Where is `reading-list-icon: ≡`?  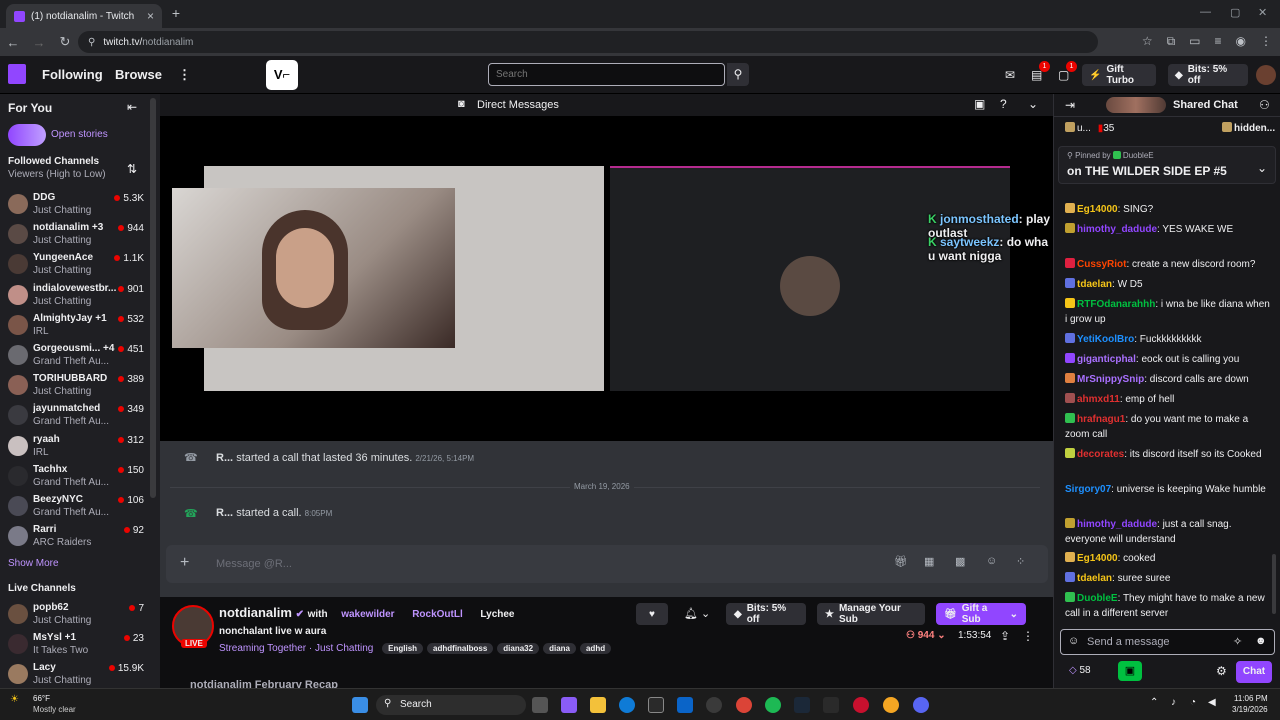
reading-list-icon: ≡ is located at coordinates (1218, 41).